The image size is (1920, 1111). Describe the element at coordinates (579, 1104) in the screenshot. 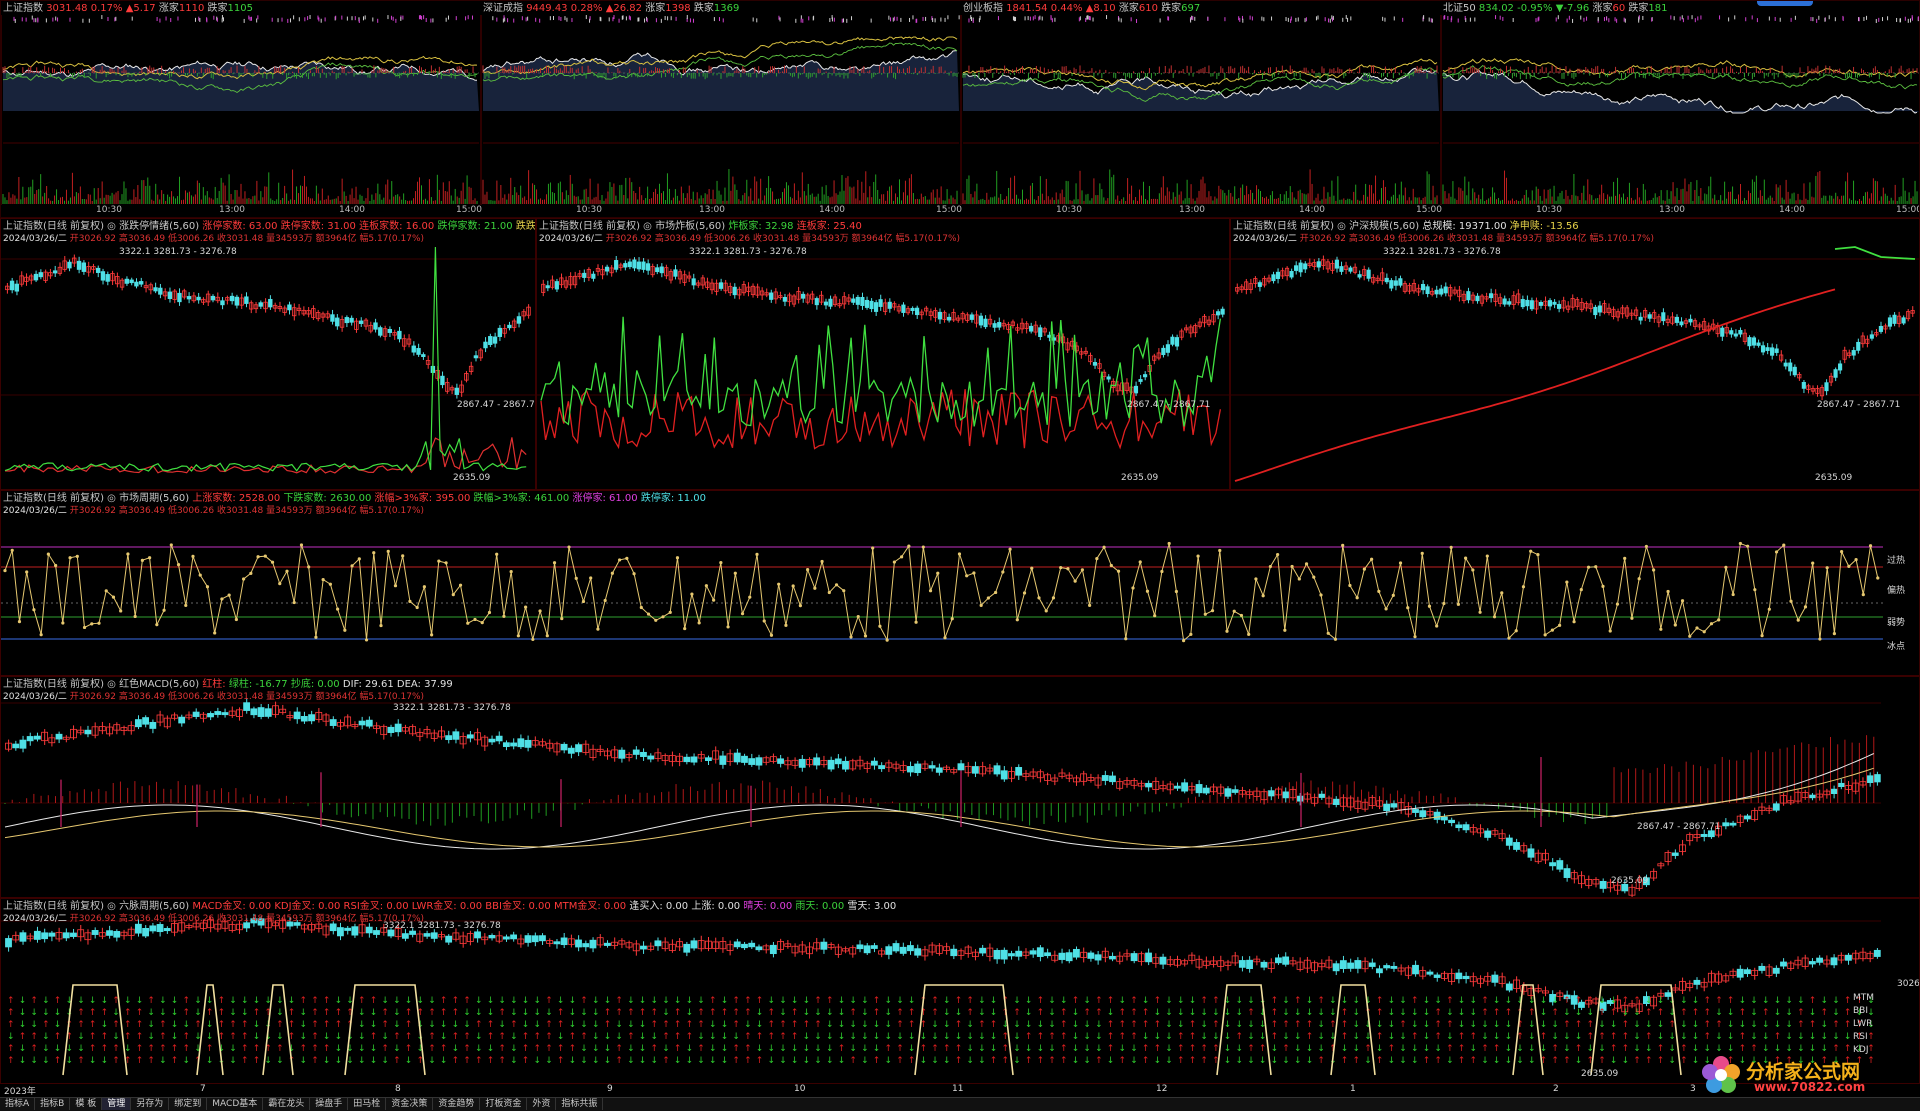

I see `toolbar-item-resonance: 指标共振` at that location.